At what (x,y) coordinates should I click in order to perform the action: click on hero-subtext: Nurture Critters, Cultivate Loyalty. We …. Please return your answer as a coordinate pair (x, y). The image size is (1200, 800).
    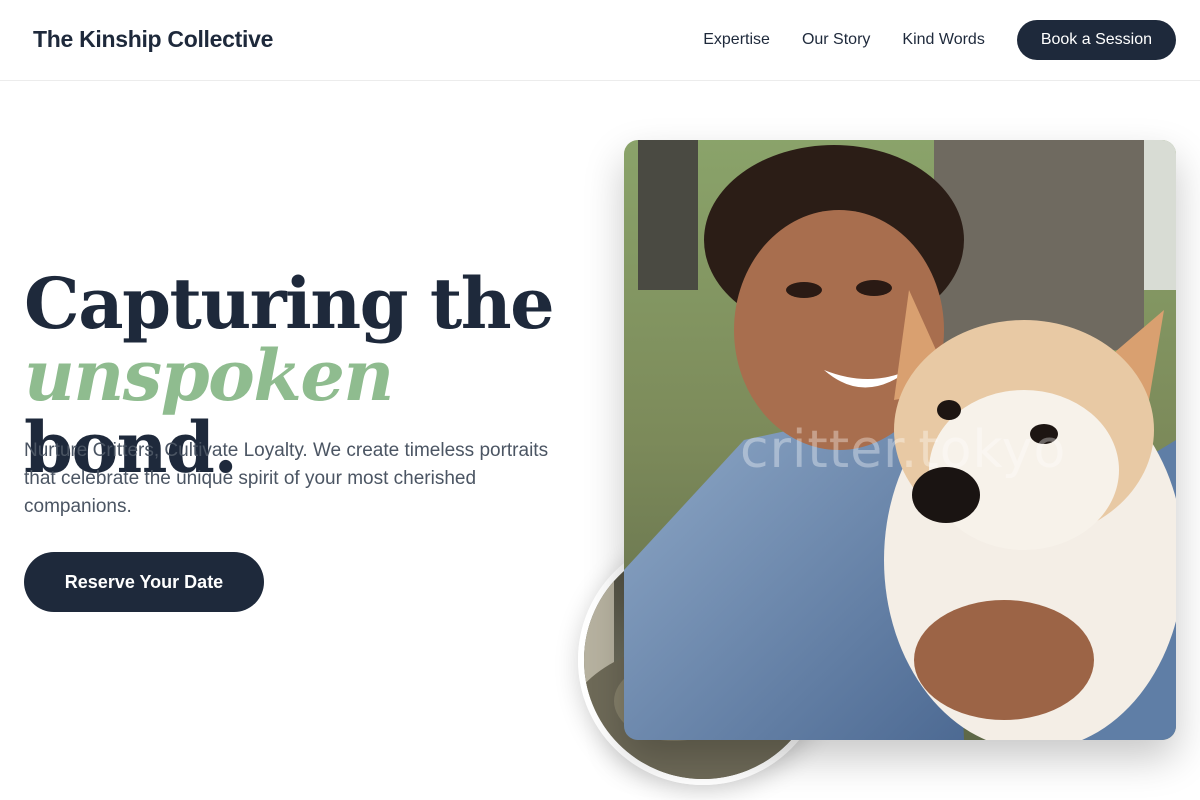
    Looking at the image, I should click on (286, 478).